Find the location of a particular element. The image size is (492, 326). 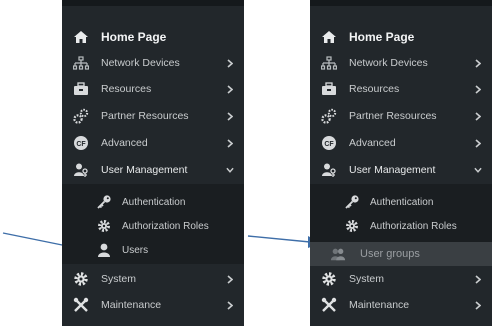

user-icon is located at coordinates (104, 250).